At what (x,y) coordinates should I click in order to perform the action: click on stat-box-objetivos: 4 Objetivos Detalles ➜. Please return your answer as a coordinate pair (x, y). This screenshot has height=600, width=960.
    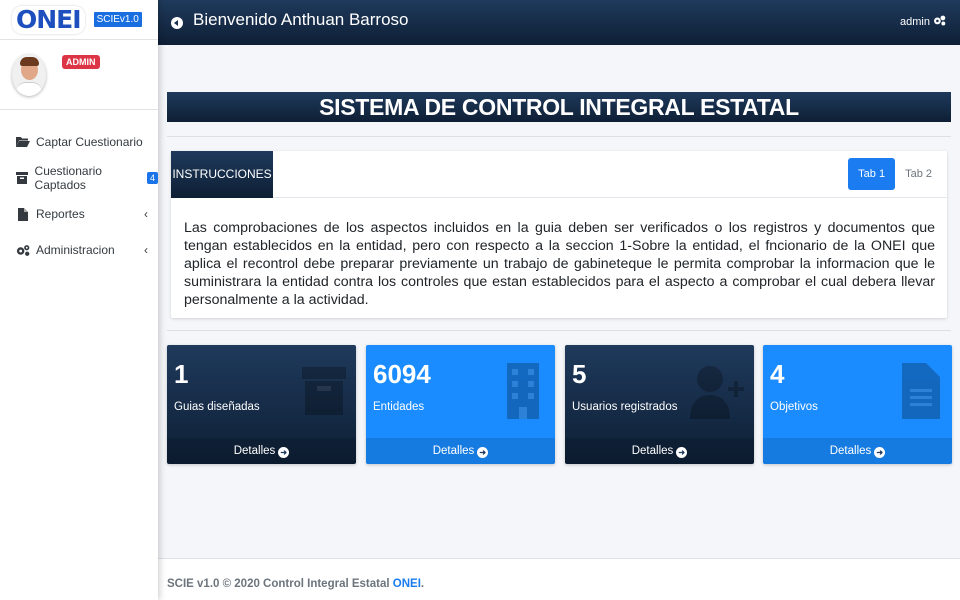
    Looking at the image, I should click on (857, 404).